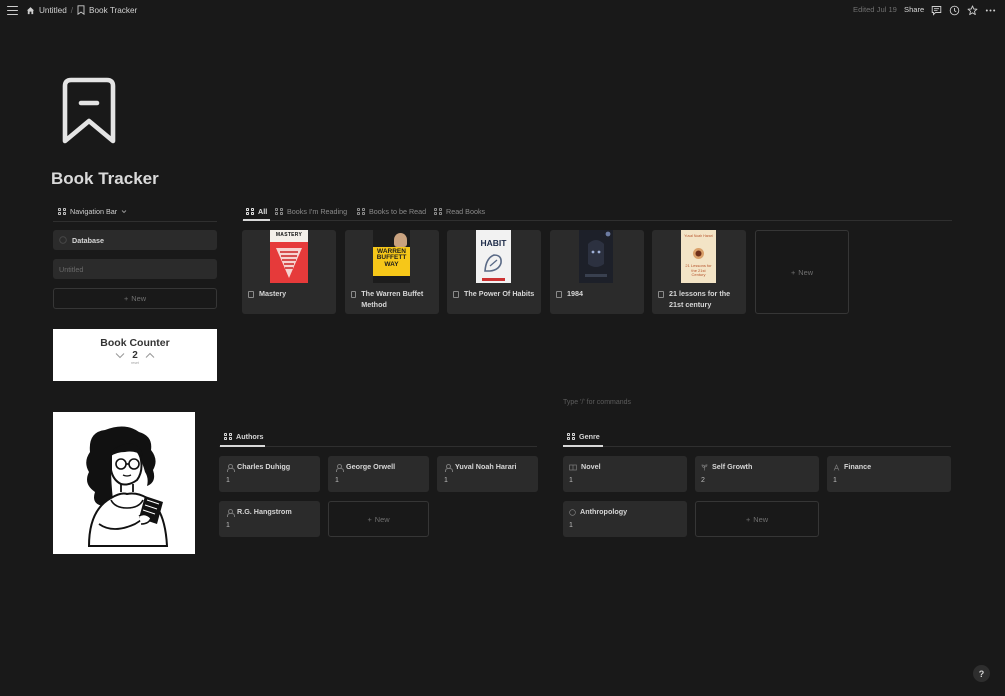 This screenshot has height=696, width=1005. I want to click on breadcrumb: Untitled / Book Tracker, so click(81, 10).